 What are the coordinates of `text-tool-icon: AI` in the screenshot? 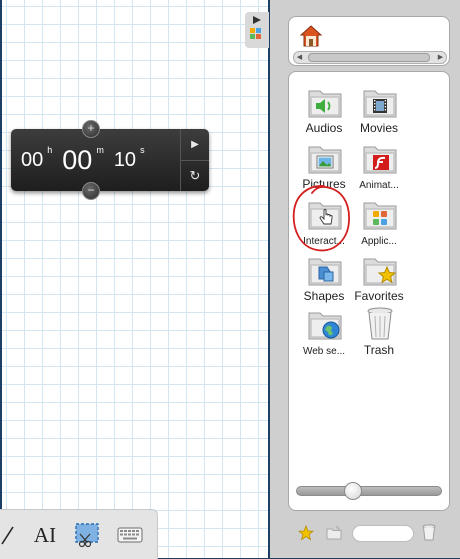 It's located at (45, 535).